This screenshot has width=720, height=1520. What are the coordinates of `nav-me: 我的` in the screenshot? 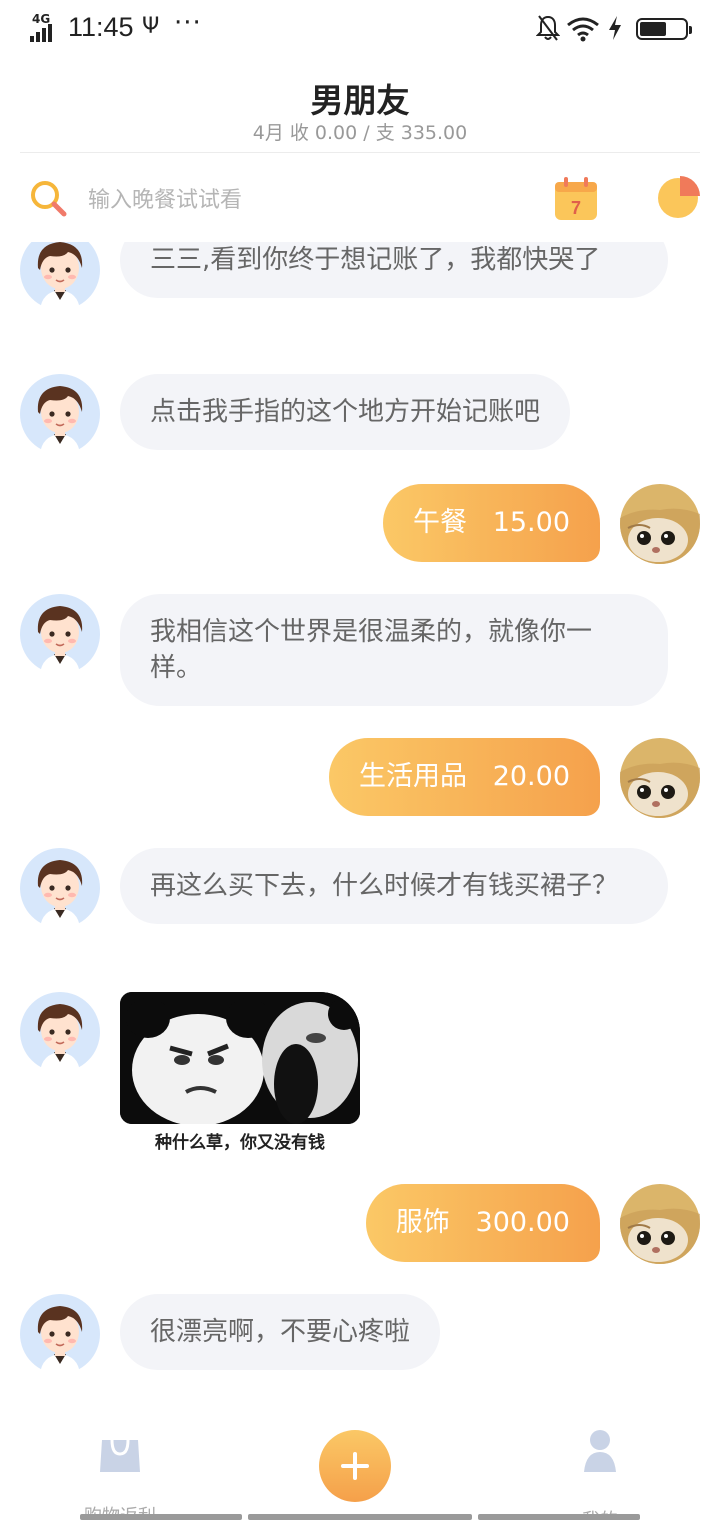 It's located at (600, 1471).